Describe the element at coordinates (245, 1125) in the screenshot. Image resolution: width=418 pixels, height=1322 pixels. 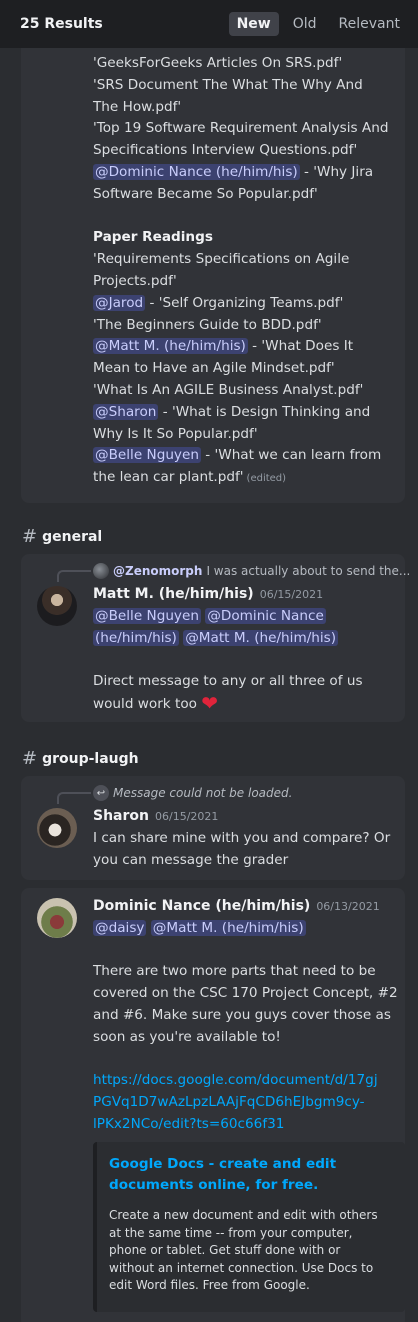
I see `docs-link: lPKx2NCo/edit?ts=60c66f31` at that location.